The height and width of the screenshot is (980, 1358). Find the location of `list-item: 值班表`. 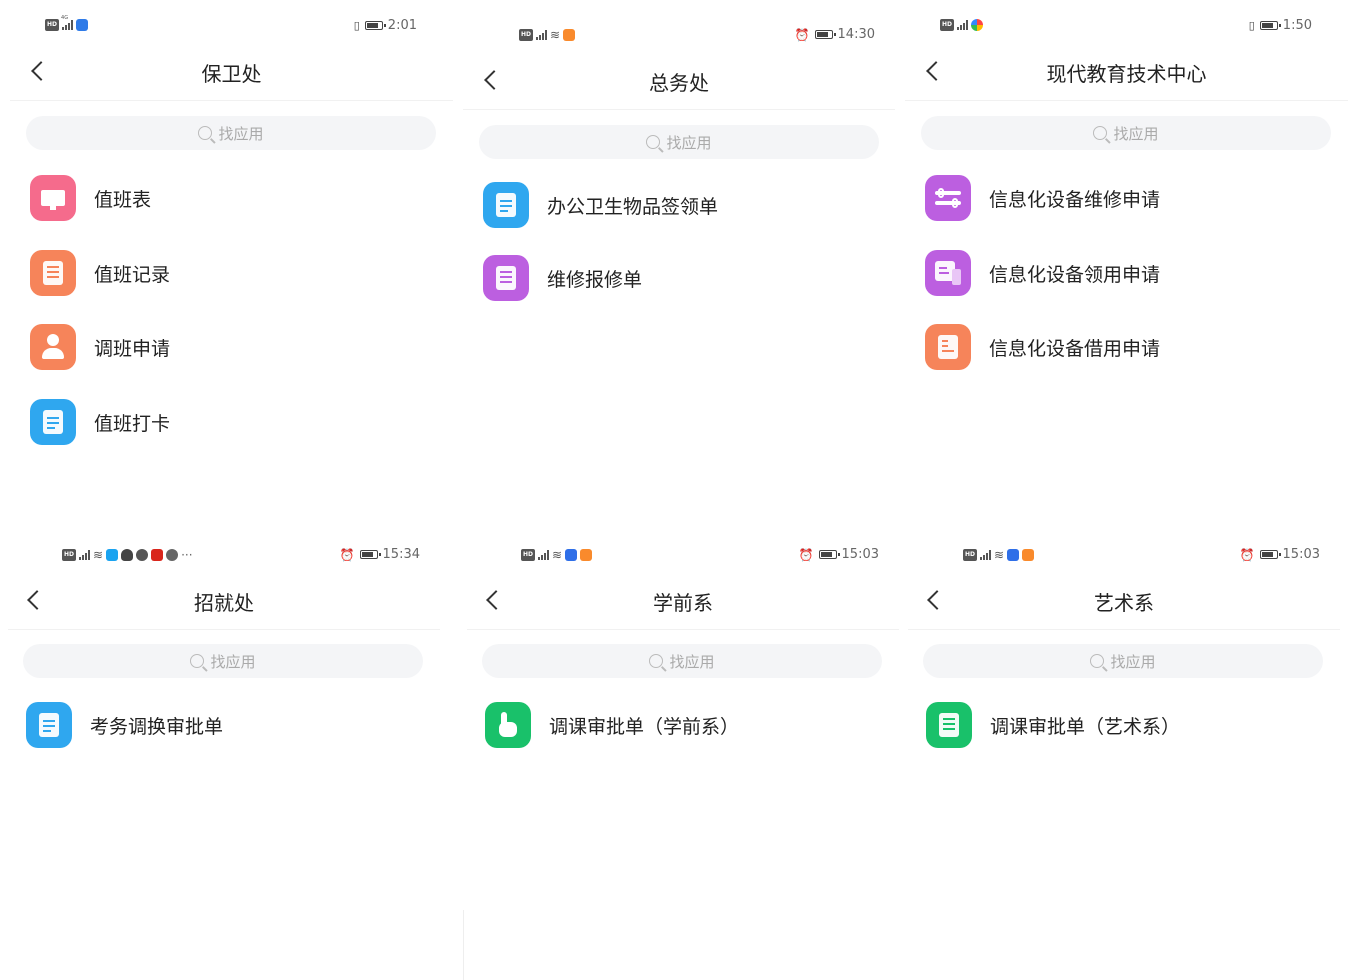

list-item: 值班表 is located at coordinates (90, 198).